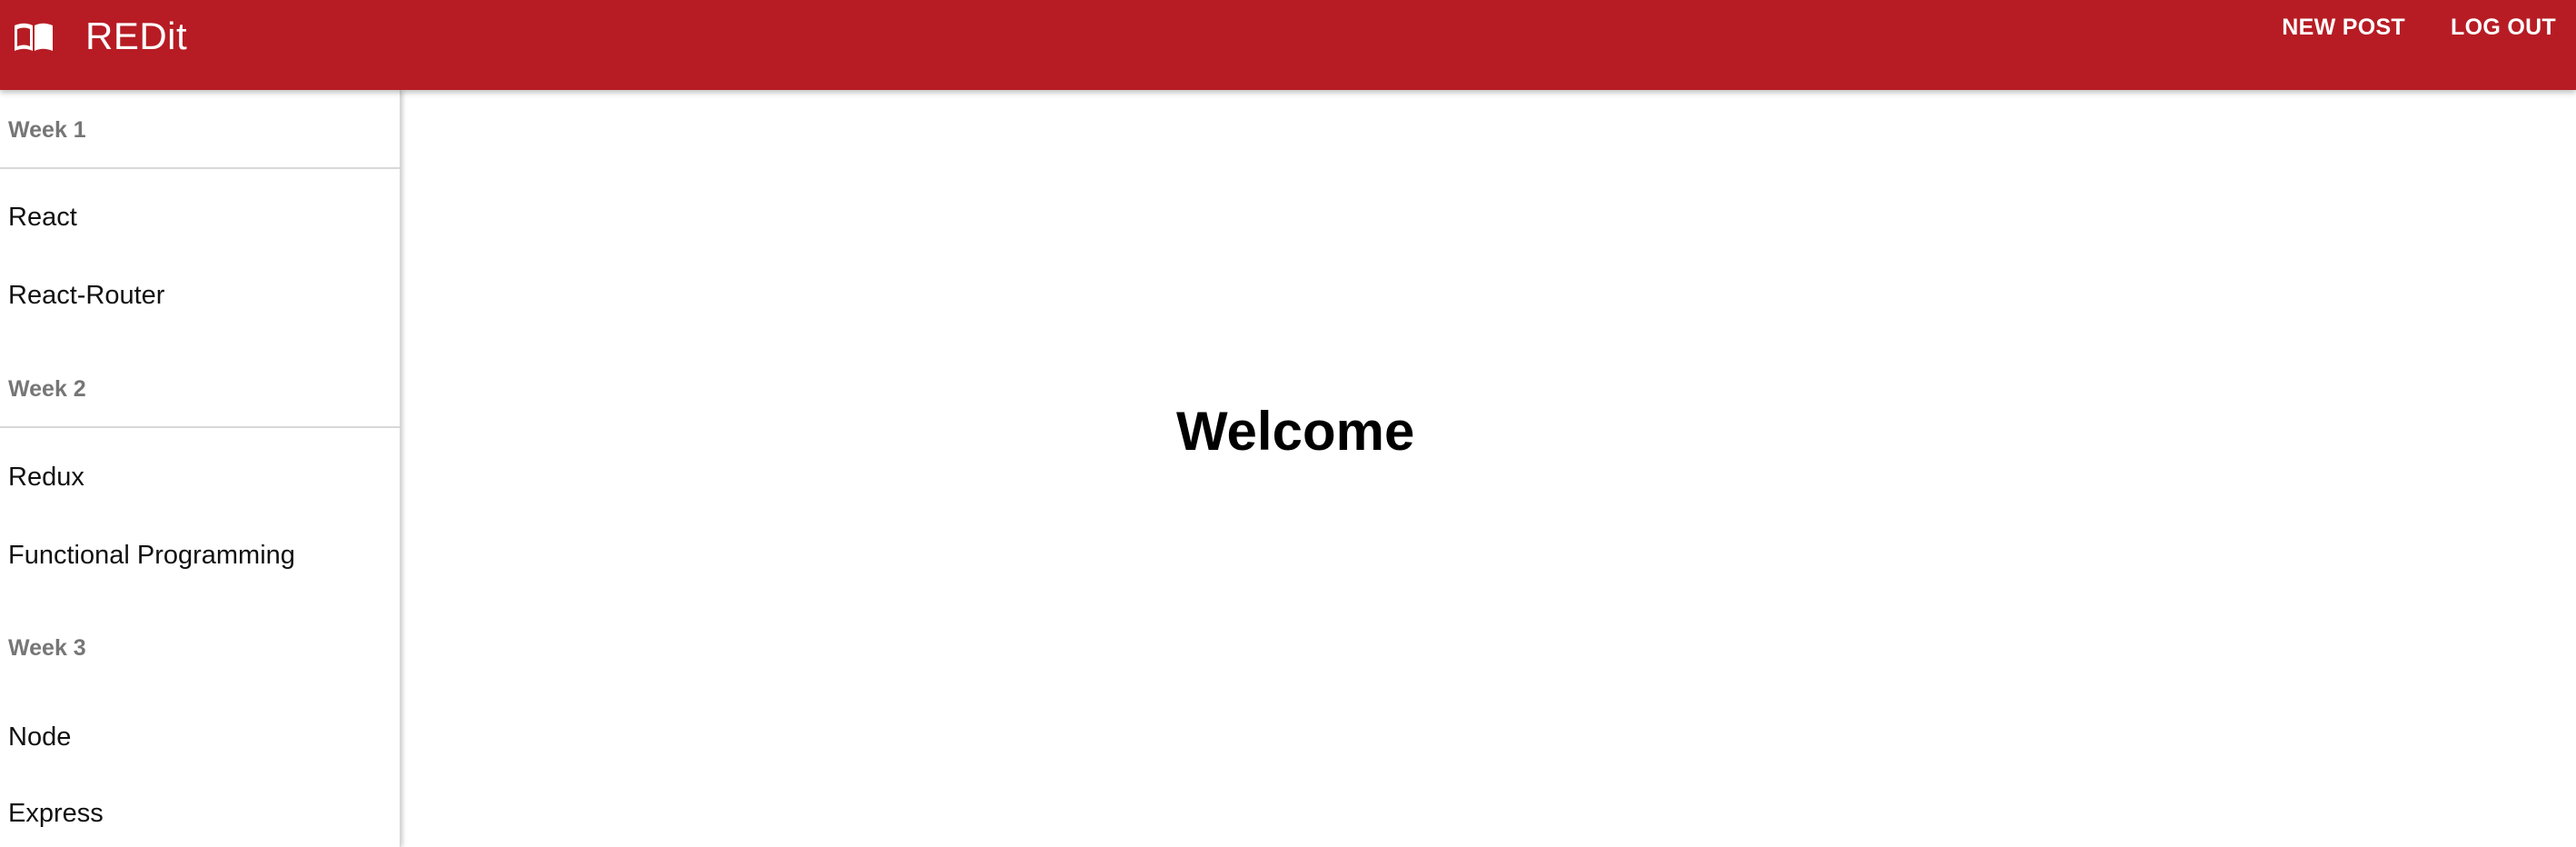 The height and width of the screenshot is (847, 2576). I want to click on nav-item-react-router: React-Router, so click(86, 295).